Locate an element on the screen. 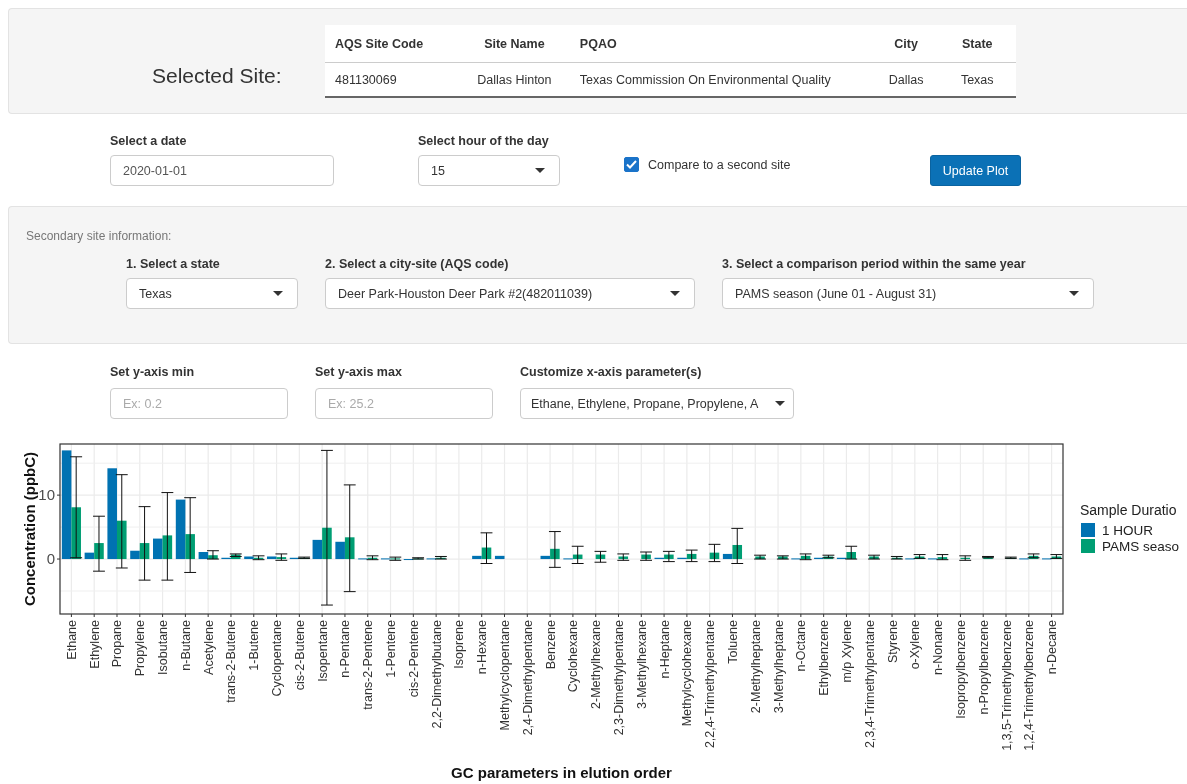 Image resolution: width=1187 pixels, height=784 pixels. column-header: State is located at coordinates (977, 44).